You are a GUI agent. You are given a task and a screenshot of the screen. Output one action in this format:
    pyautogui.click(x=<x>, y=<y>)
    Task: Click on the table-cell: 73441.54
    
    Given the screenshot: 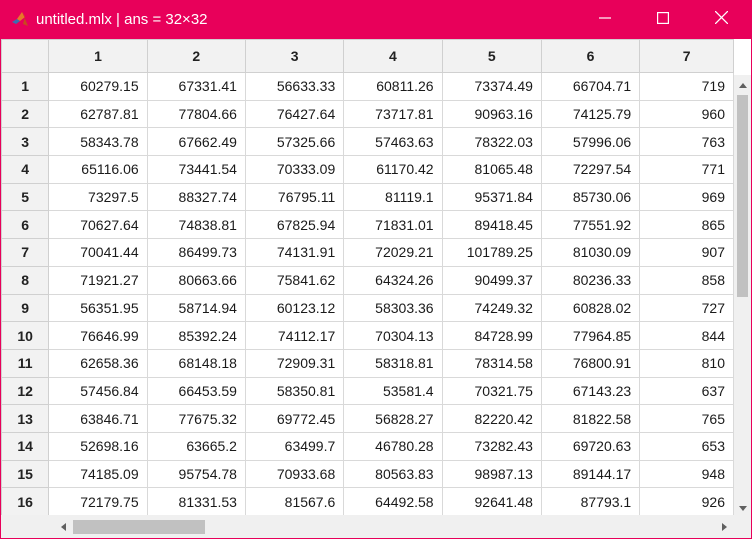 What is the action you would take?
    pyautogui.click(x=196, y=169)
    